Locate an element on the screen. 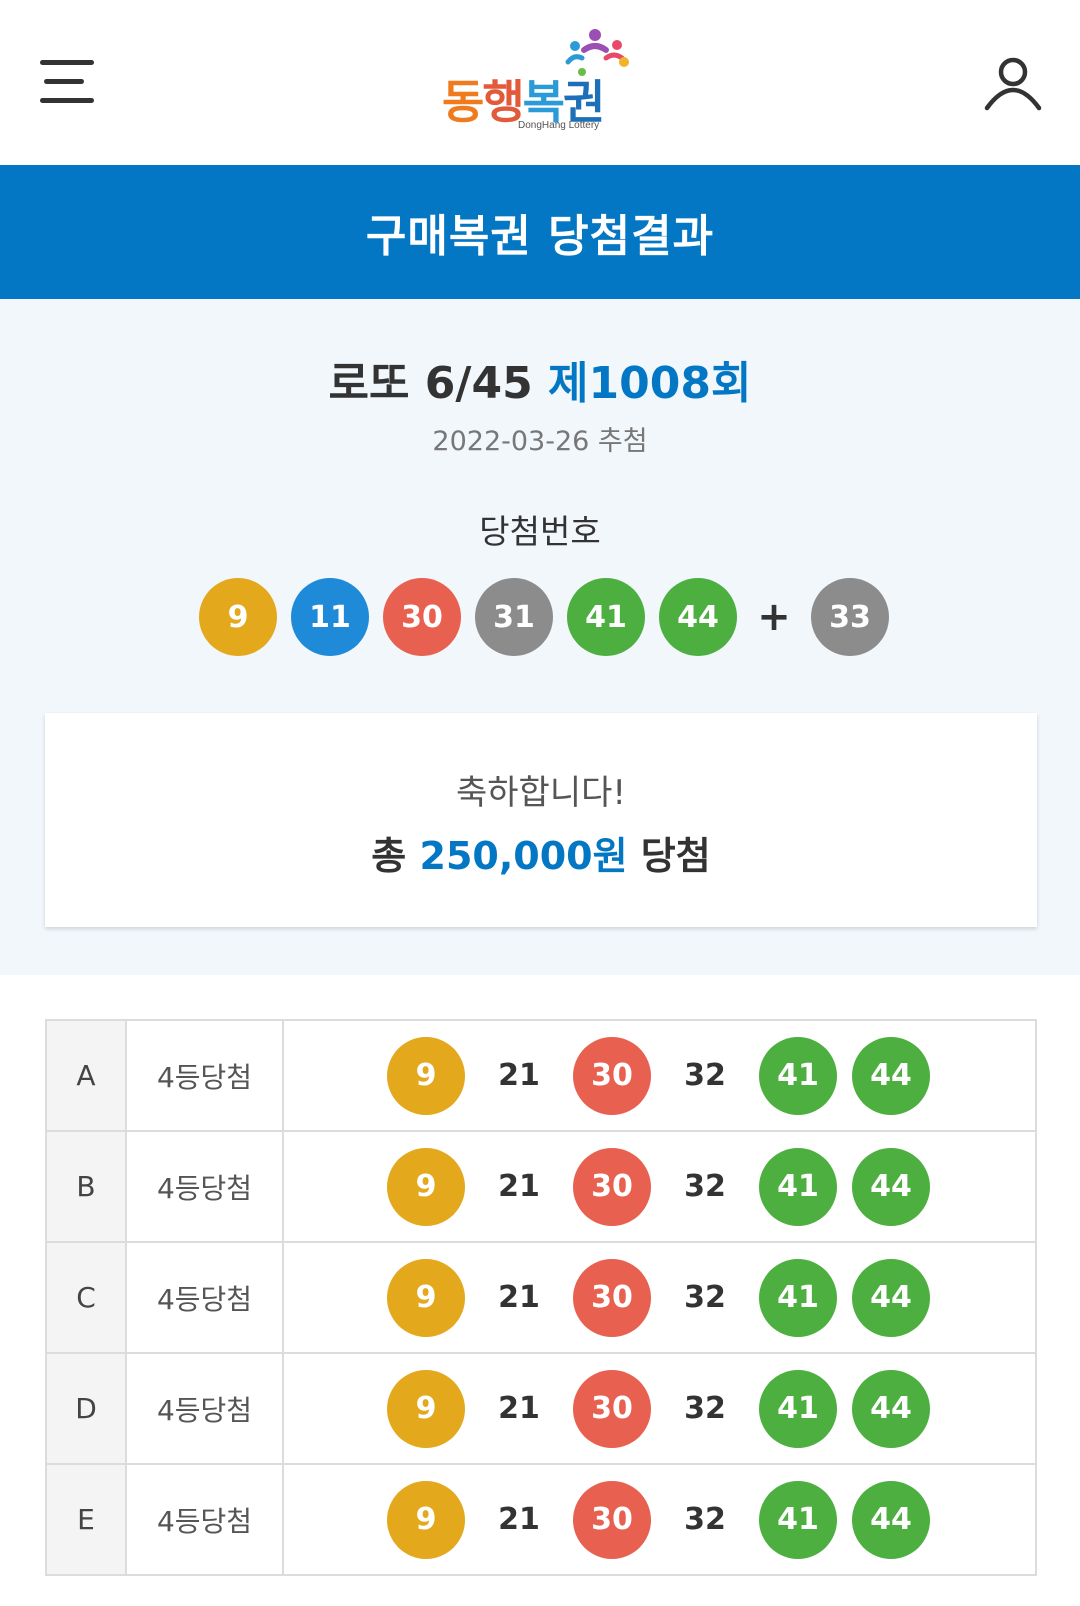 The width and height of the screenshot is (1080, 1606). ticket-line-label: E is located at coordinates (86, 1519).